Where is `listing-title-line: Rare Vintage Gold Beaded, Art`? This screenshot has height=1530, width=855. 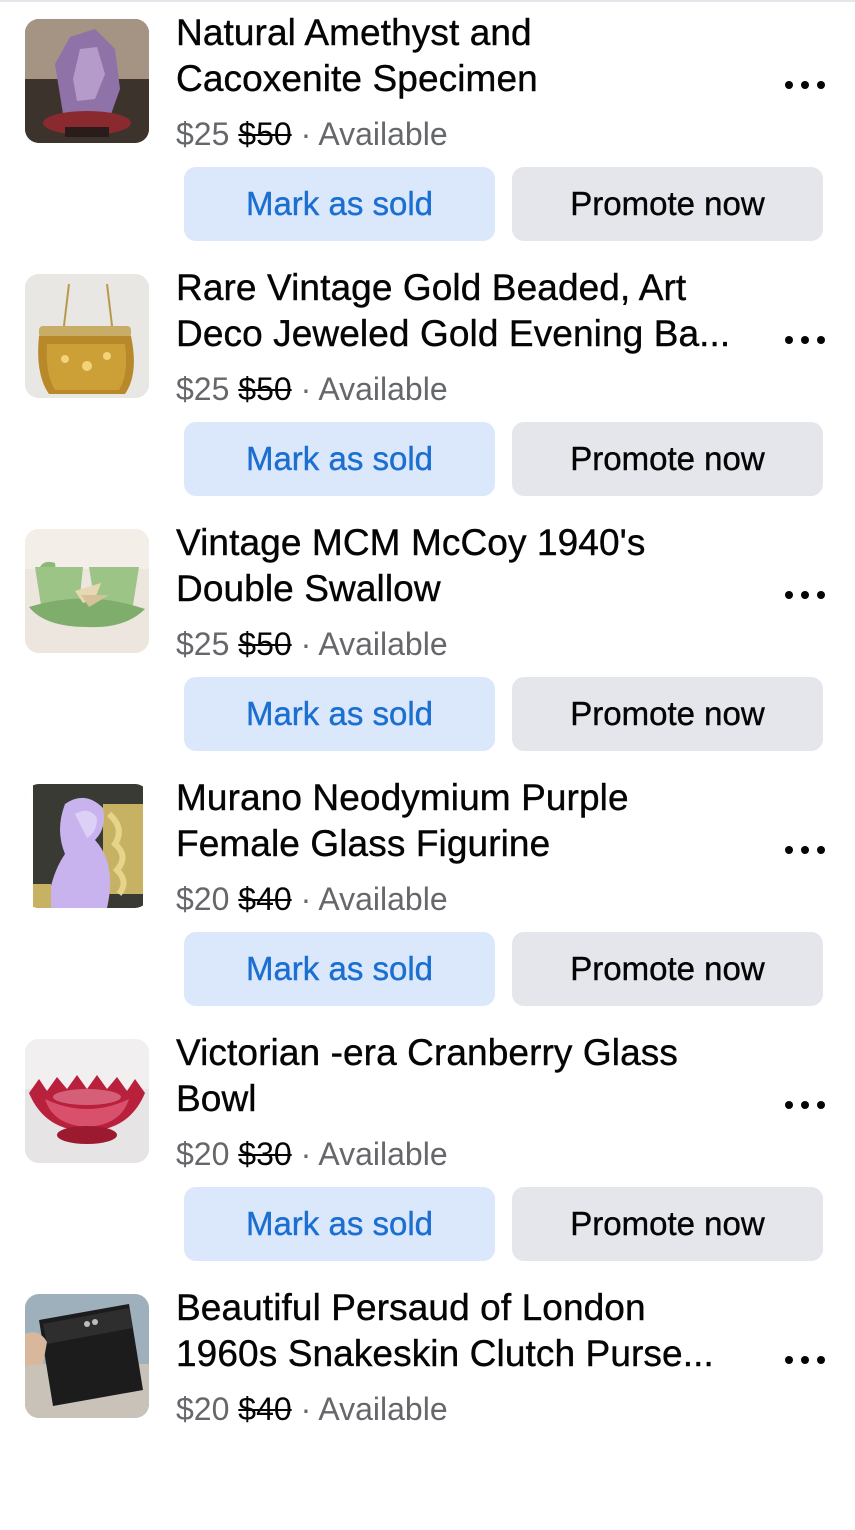 listing-title-line: Rare Vintage Gold Beaded, Art is located at coordinates (431, 287).